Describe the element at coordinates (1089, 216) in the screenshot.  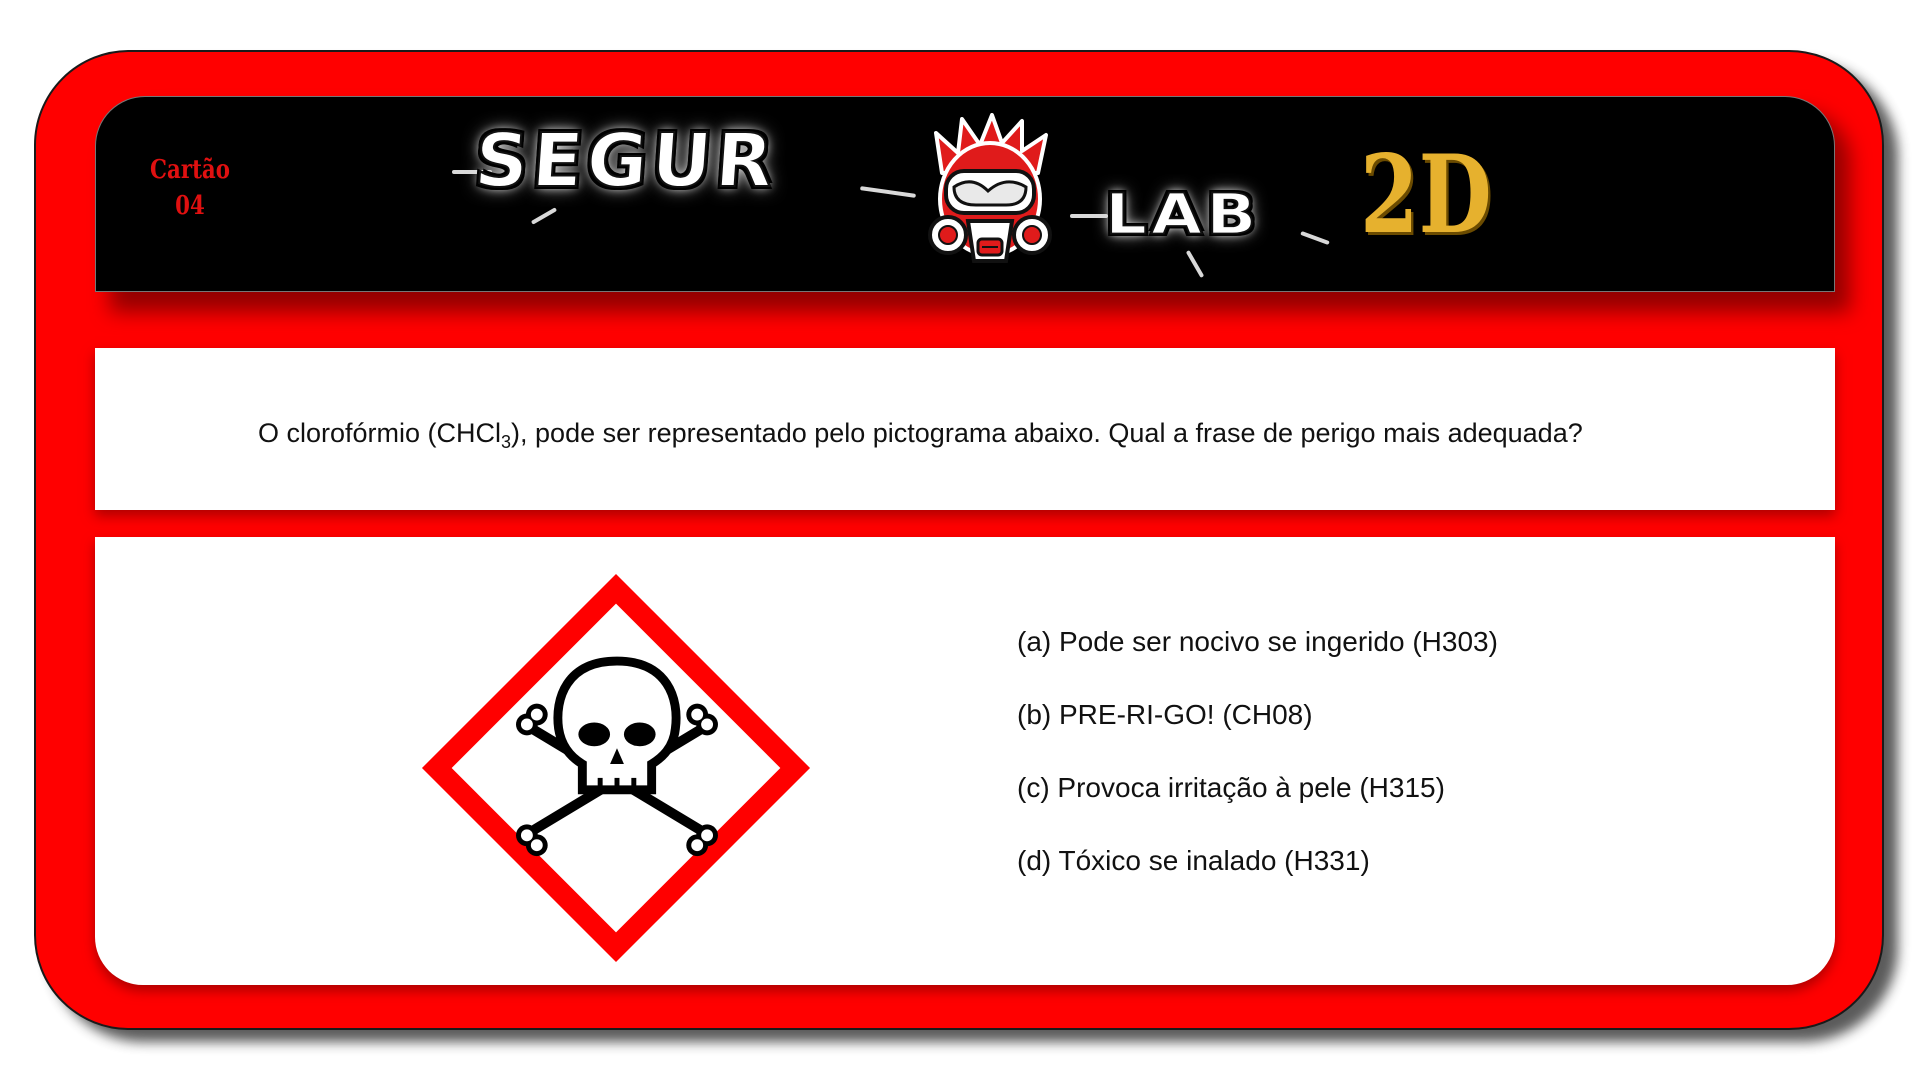
I see `logo-splash` at that location.